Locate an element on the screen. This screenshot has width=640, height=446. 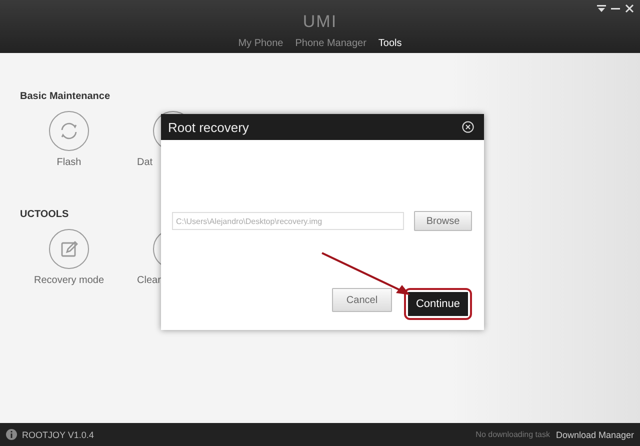
download-manager-link: Download Manager is located at coordinates (595, 435).